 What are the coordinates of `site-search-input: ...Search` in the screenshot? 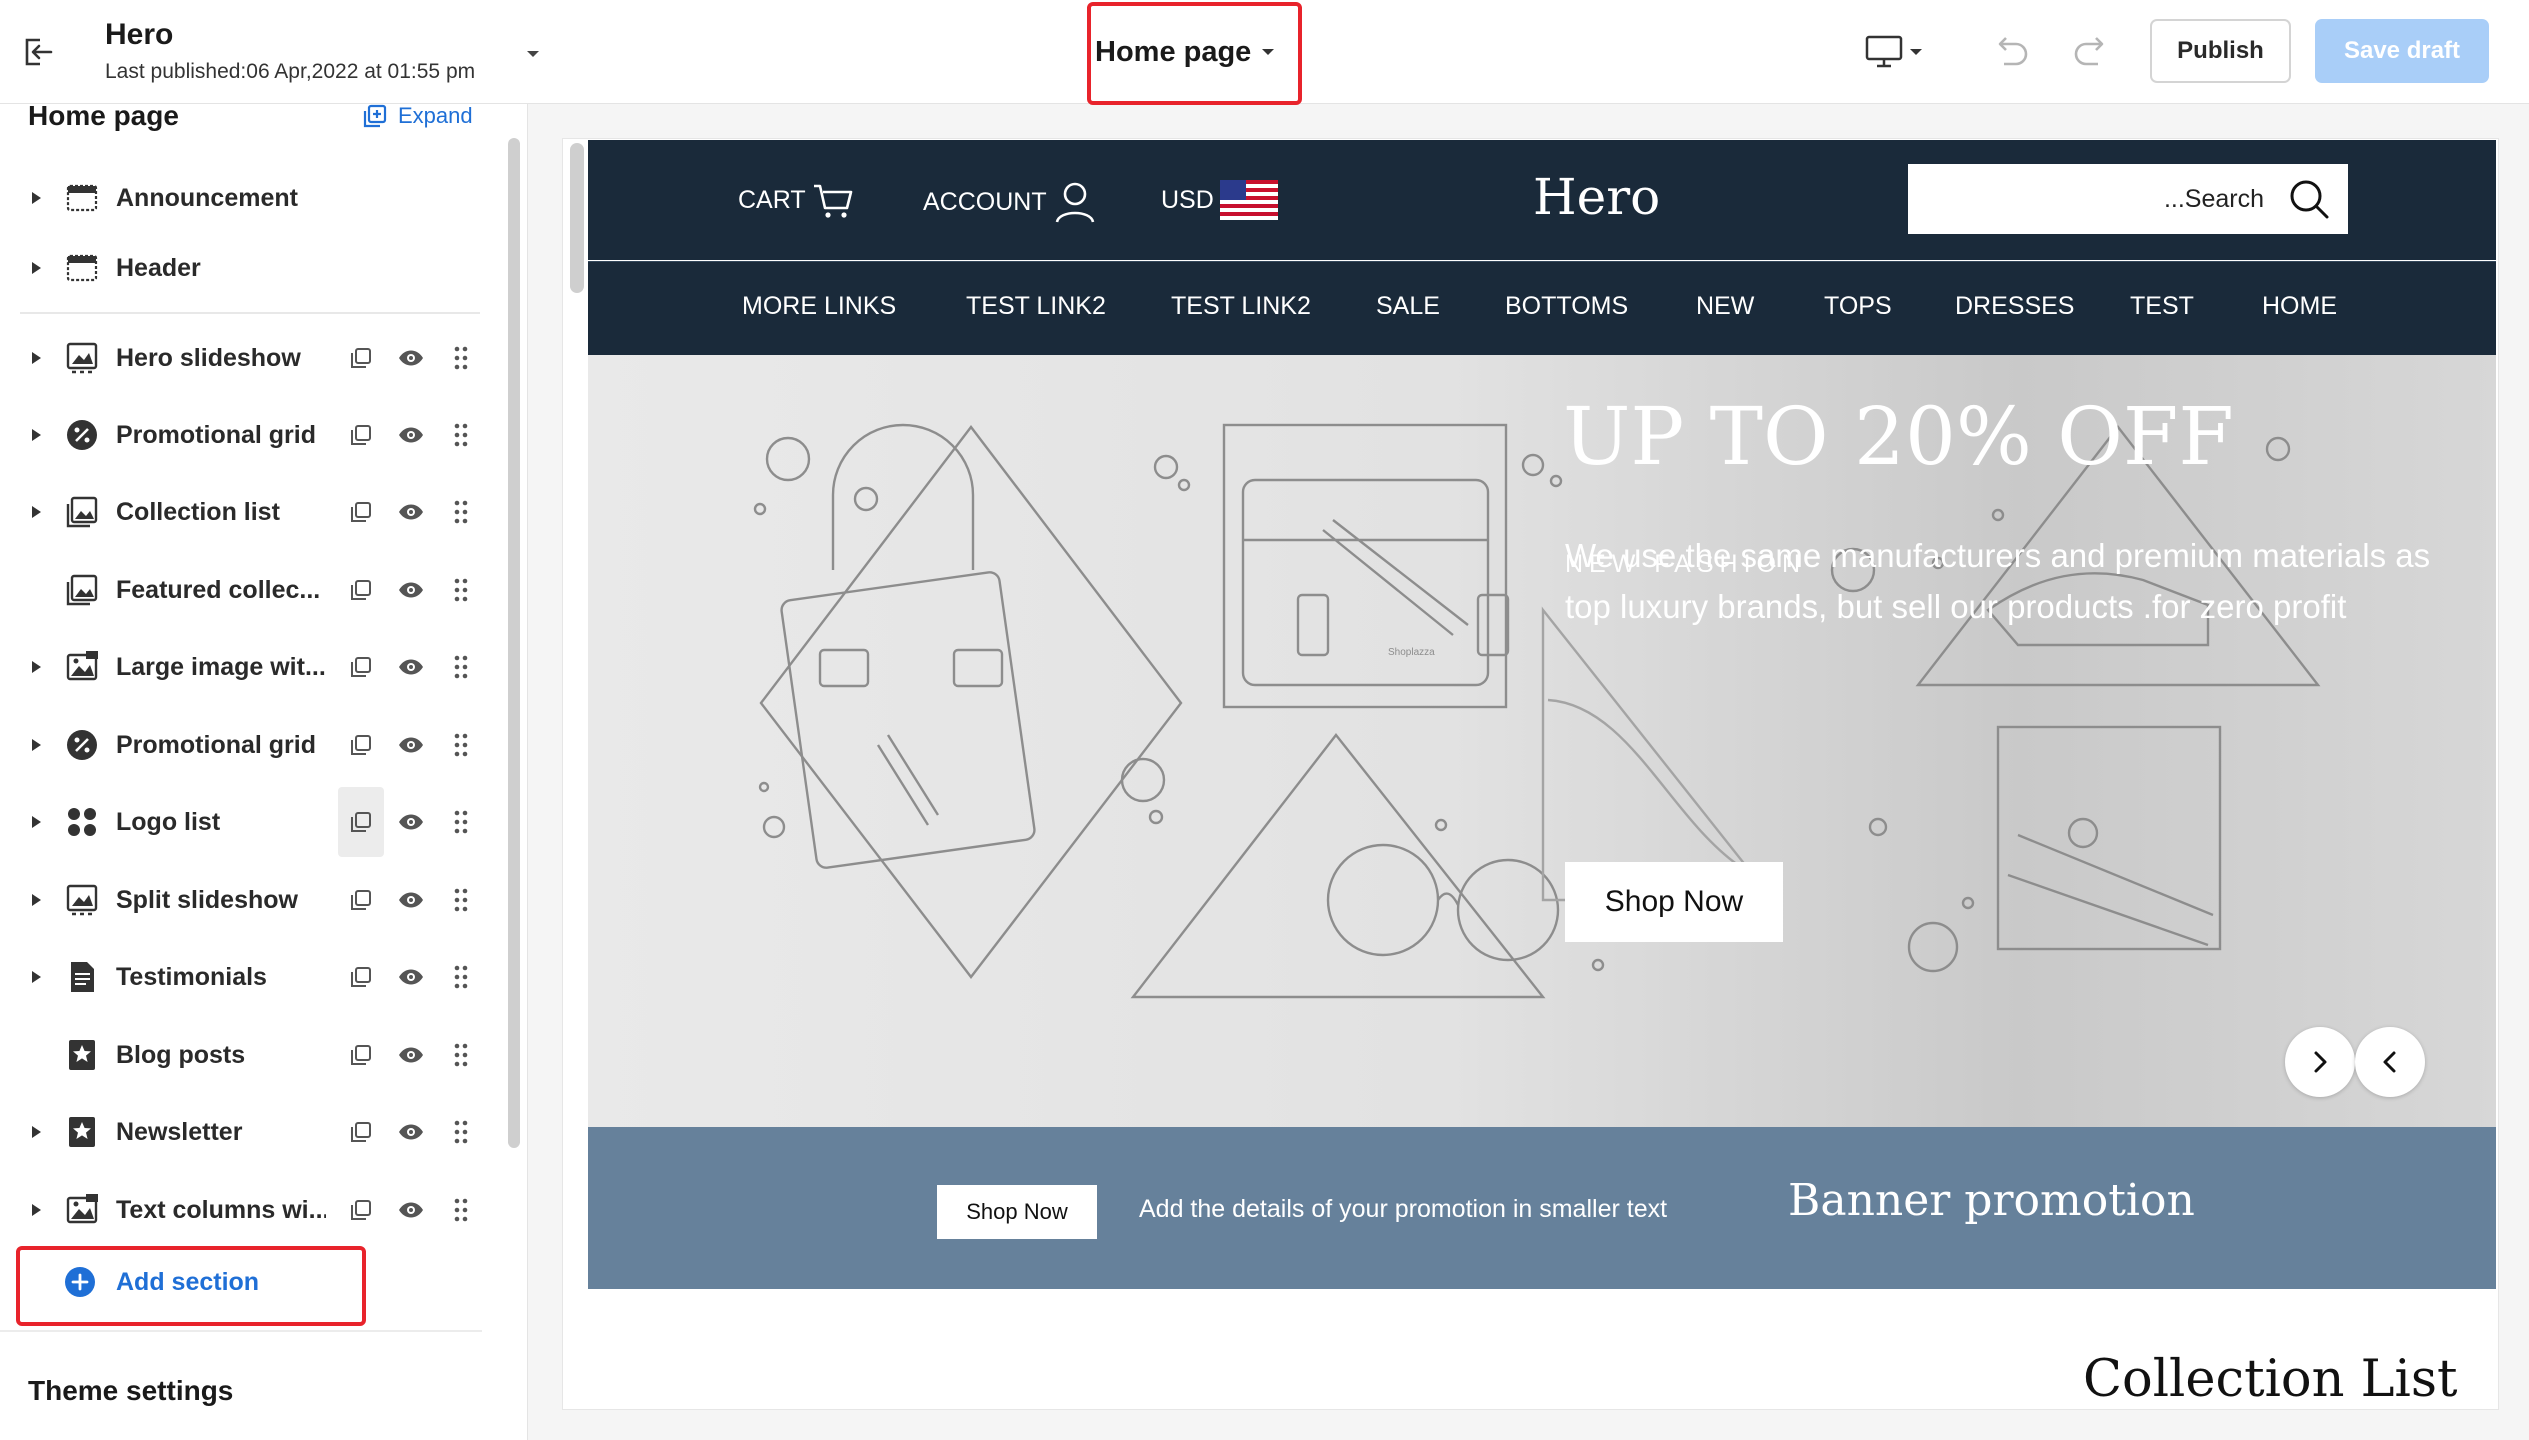 It's located at (2128, 199).